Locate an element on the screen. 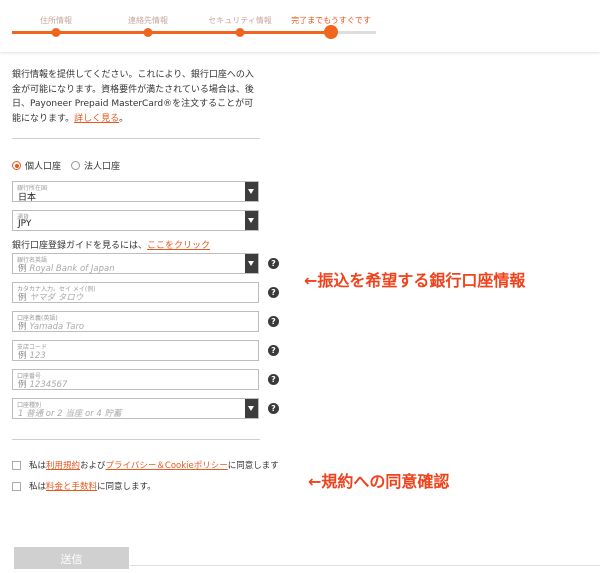  terms2-text-a: 私は is located at coordinates (38, 487).